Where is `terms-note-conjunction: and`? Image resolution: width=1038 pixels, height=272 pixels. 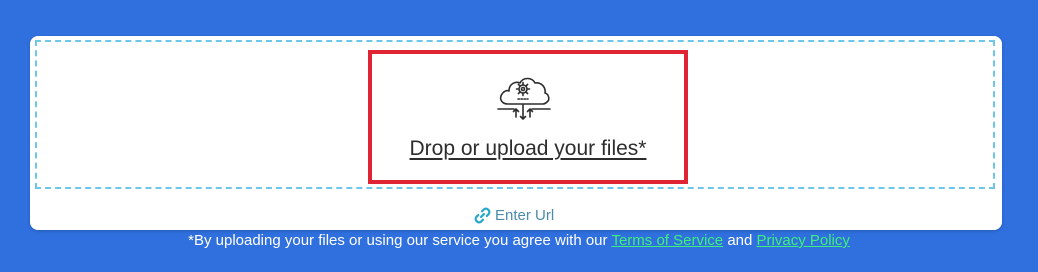
terms-note-conjunction: and is located at coordinates (740, 240).